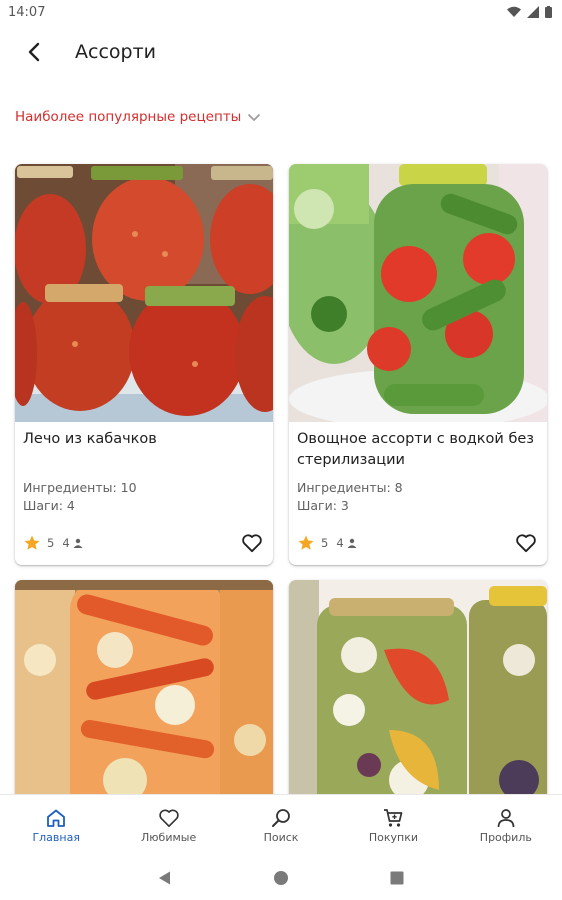 This screenshot has height=900, width=562. What do you see at coordinates (90, 439) in the screenshot?
I see `recipe-title: Лечо из кабачков` at bounding box center [90, 439].